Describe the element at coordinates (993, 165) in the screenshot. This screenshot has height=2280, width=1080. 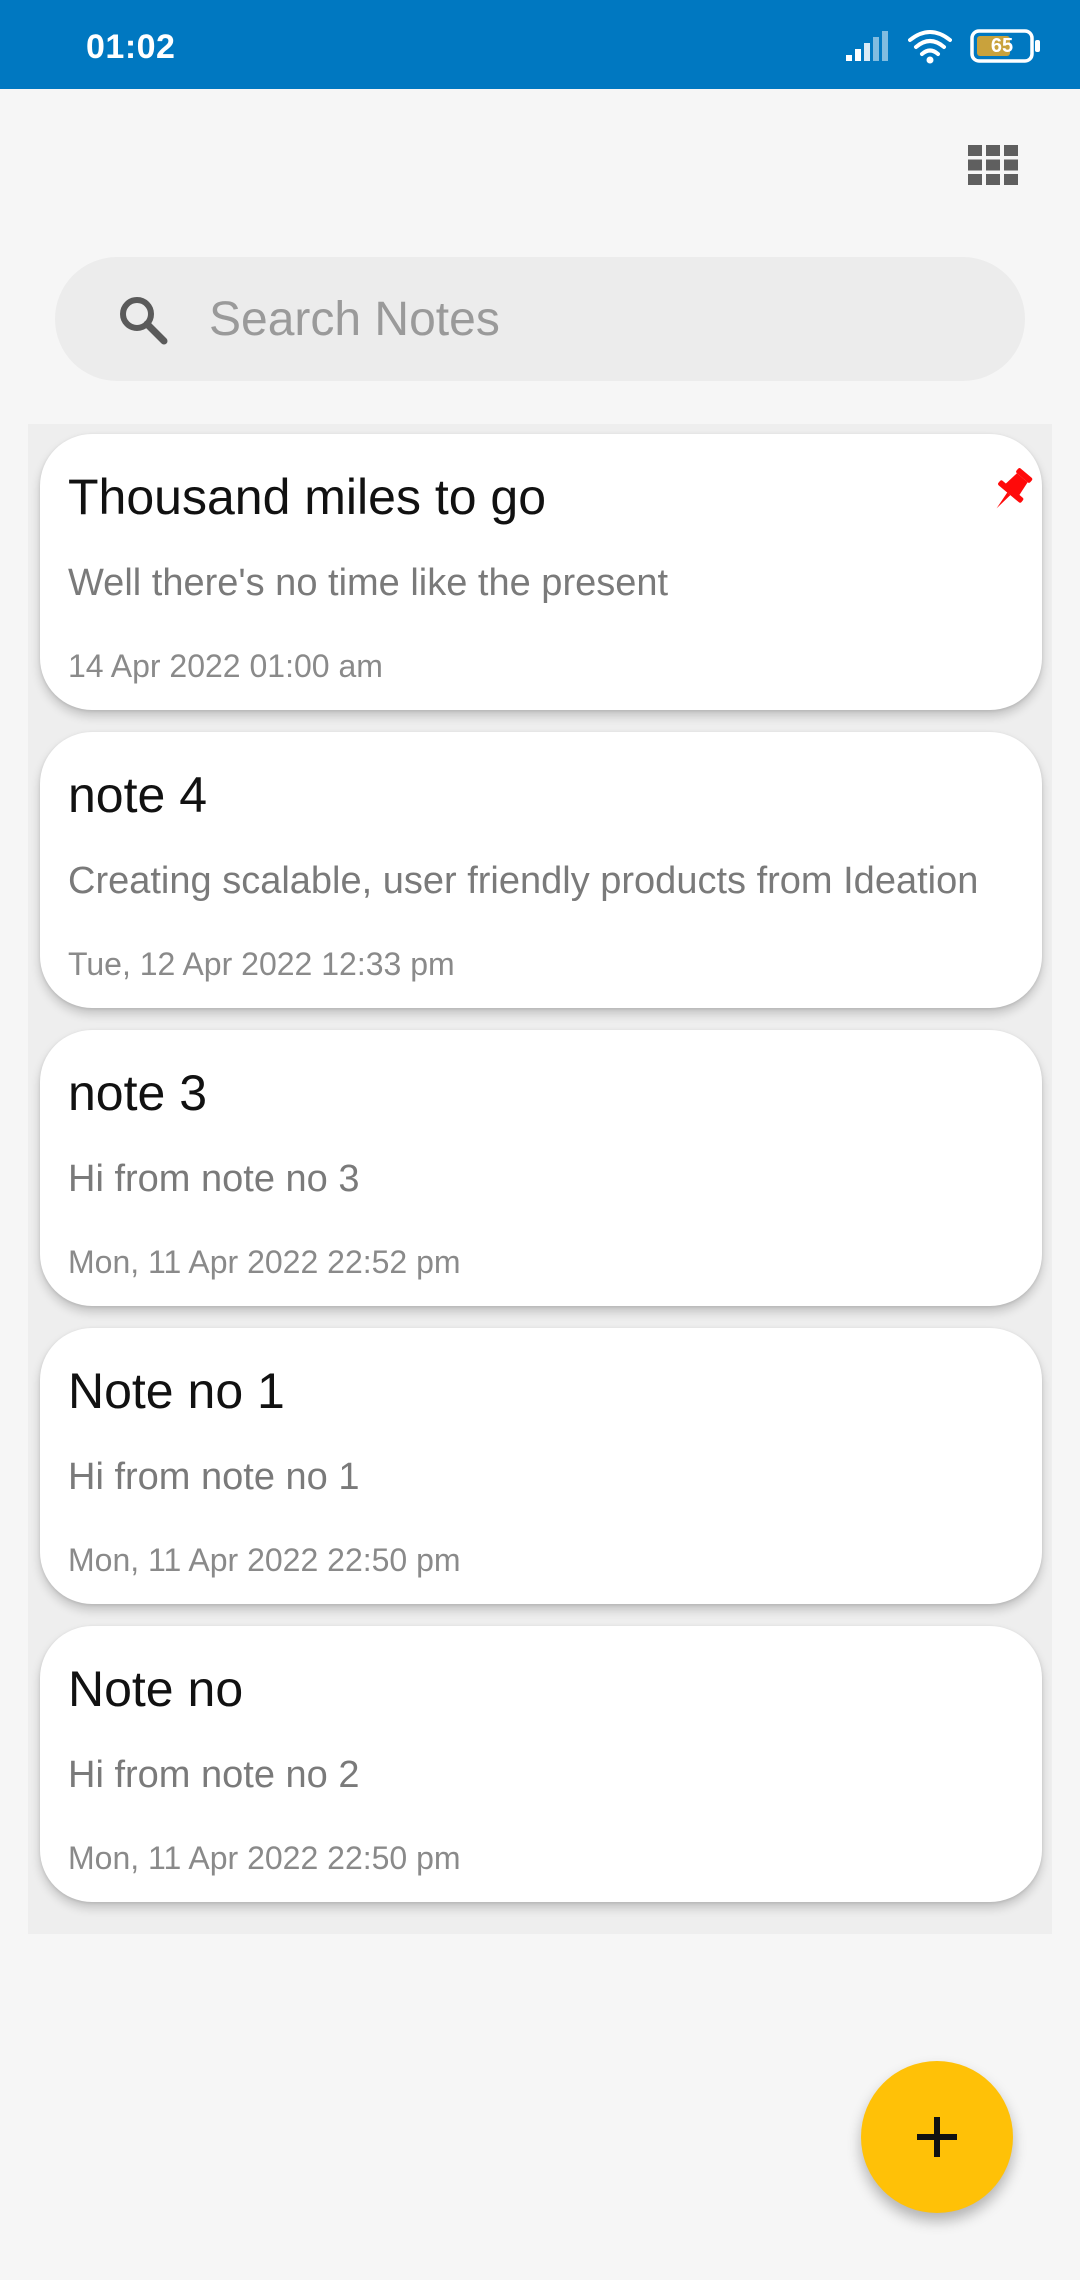
I see `grid-view-icon` at that location.